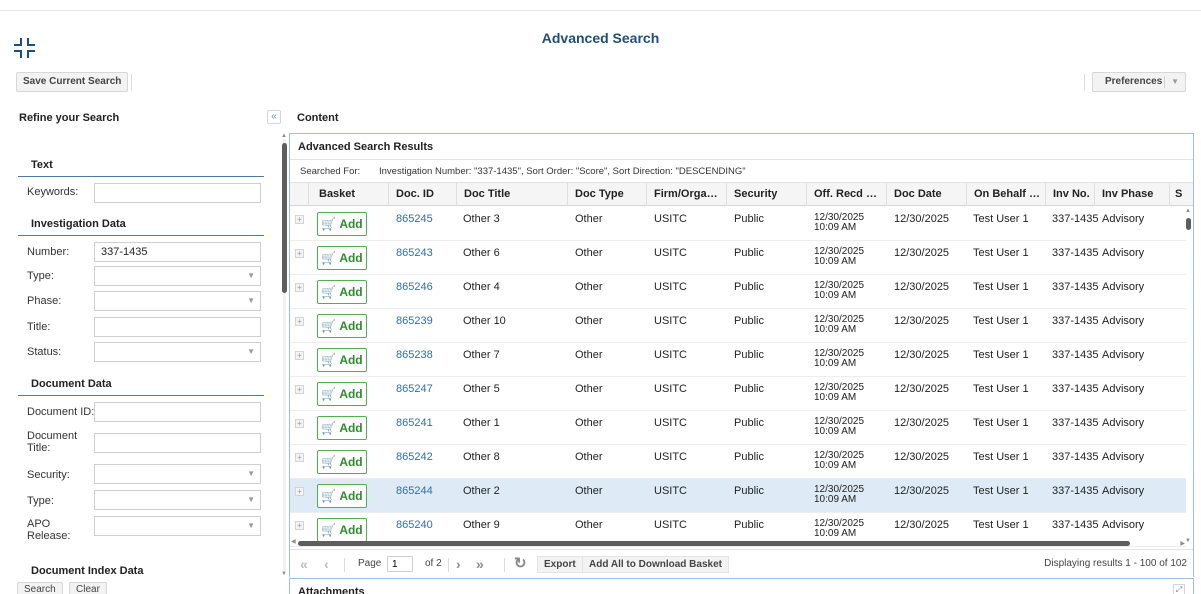 Image resolution: width=1201 pixels, height=594 pixels. What do you see at coordinates (177, 276) in the screenshot?
I see `investigation-type-select: ▼` at bounding box center [177, 276].